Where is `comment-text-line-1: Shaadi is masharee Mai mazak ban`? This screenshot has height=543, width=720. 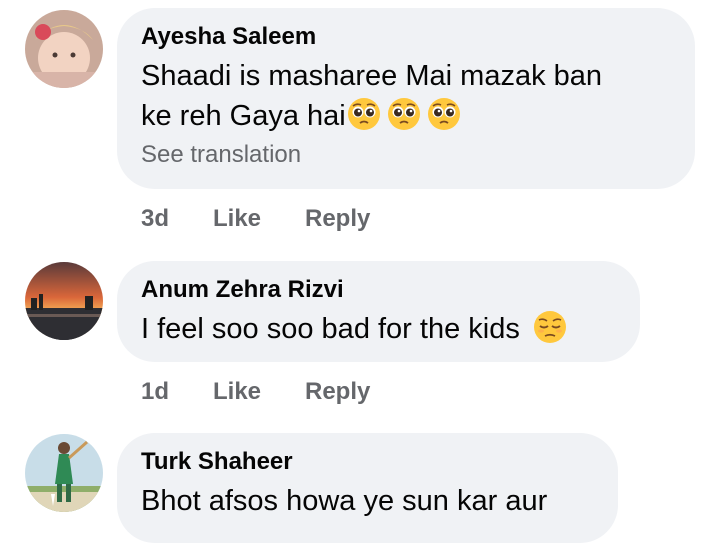 comment-text-line-1: Shaadi is masharee Mai mazak ban is located at coordinates (372, 76).